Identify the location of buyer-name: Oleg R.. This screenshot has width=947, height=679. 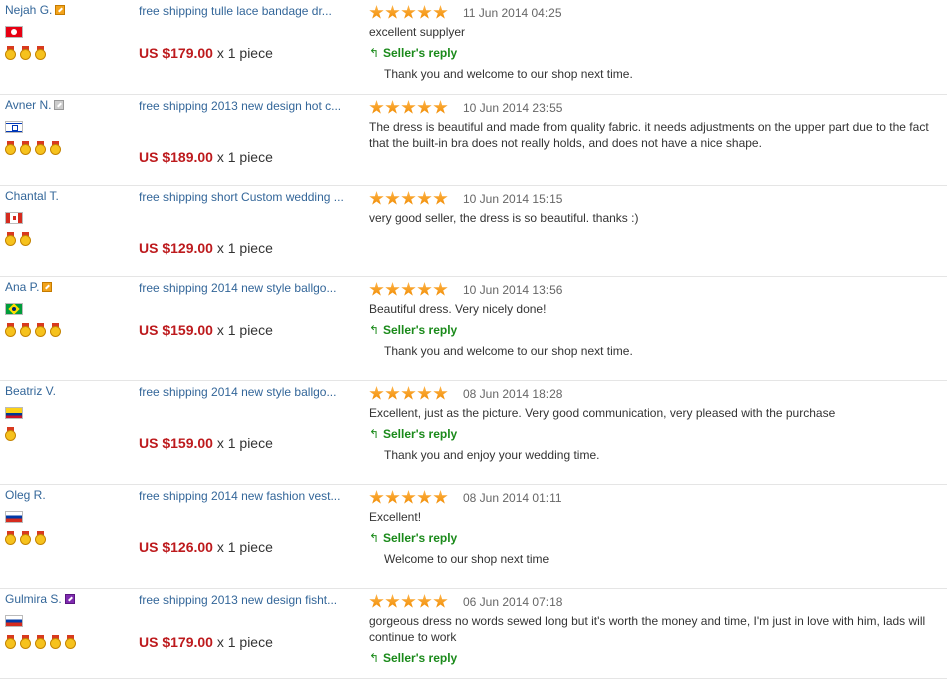
(25, 495).